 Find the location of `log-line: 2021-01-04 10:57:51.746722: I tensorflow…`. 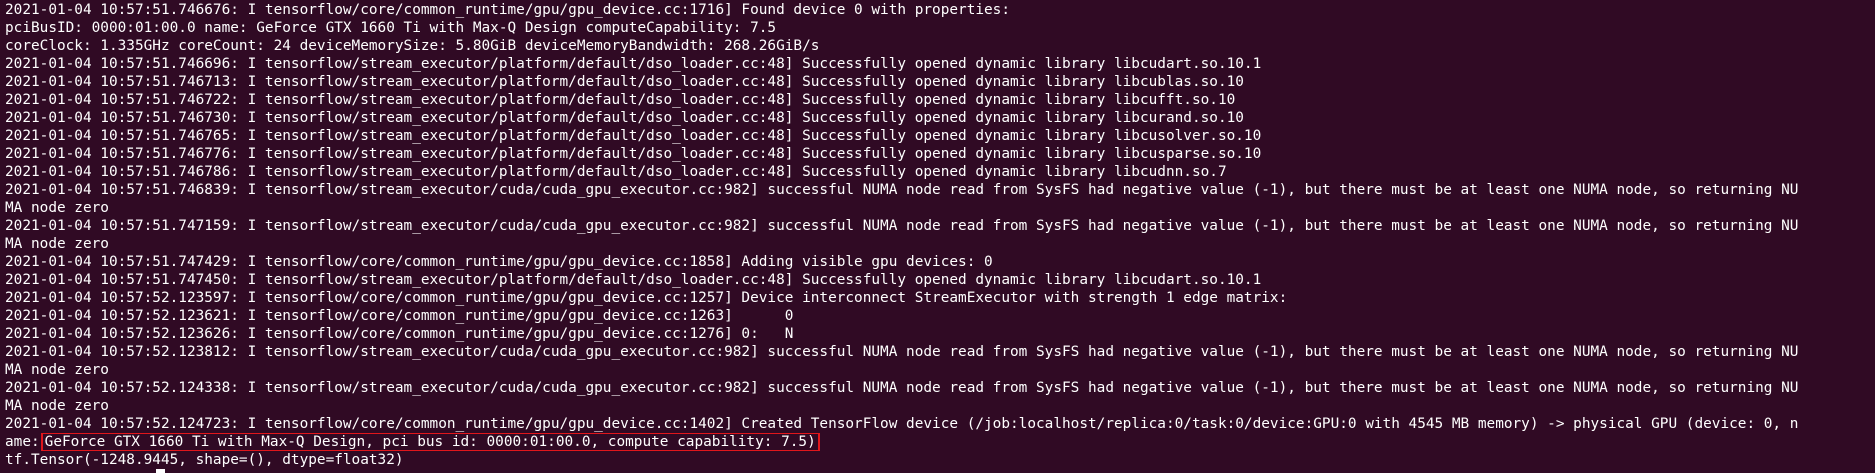

log-line: 2021-01-04 10:57:51.746722: I tensorflow… is located at coordinates (620, 100).